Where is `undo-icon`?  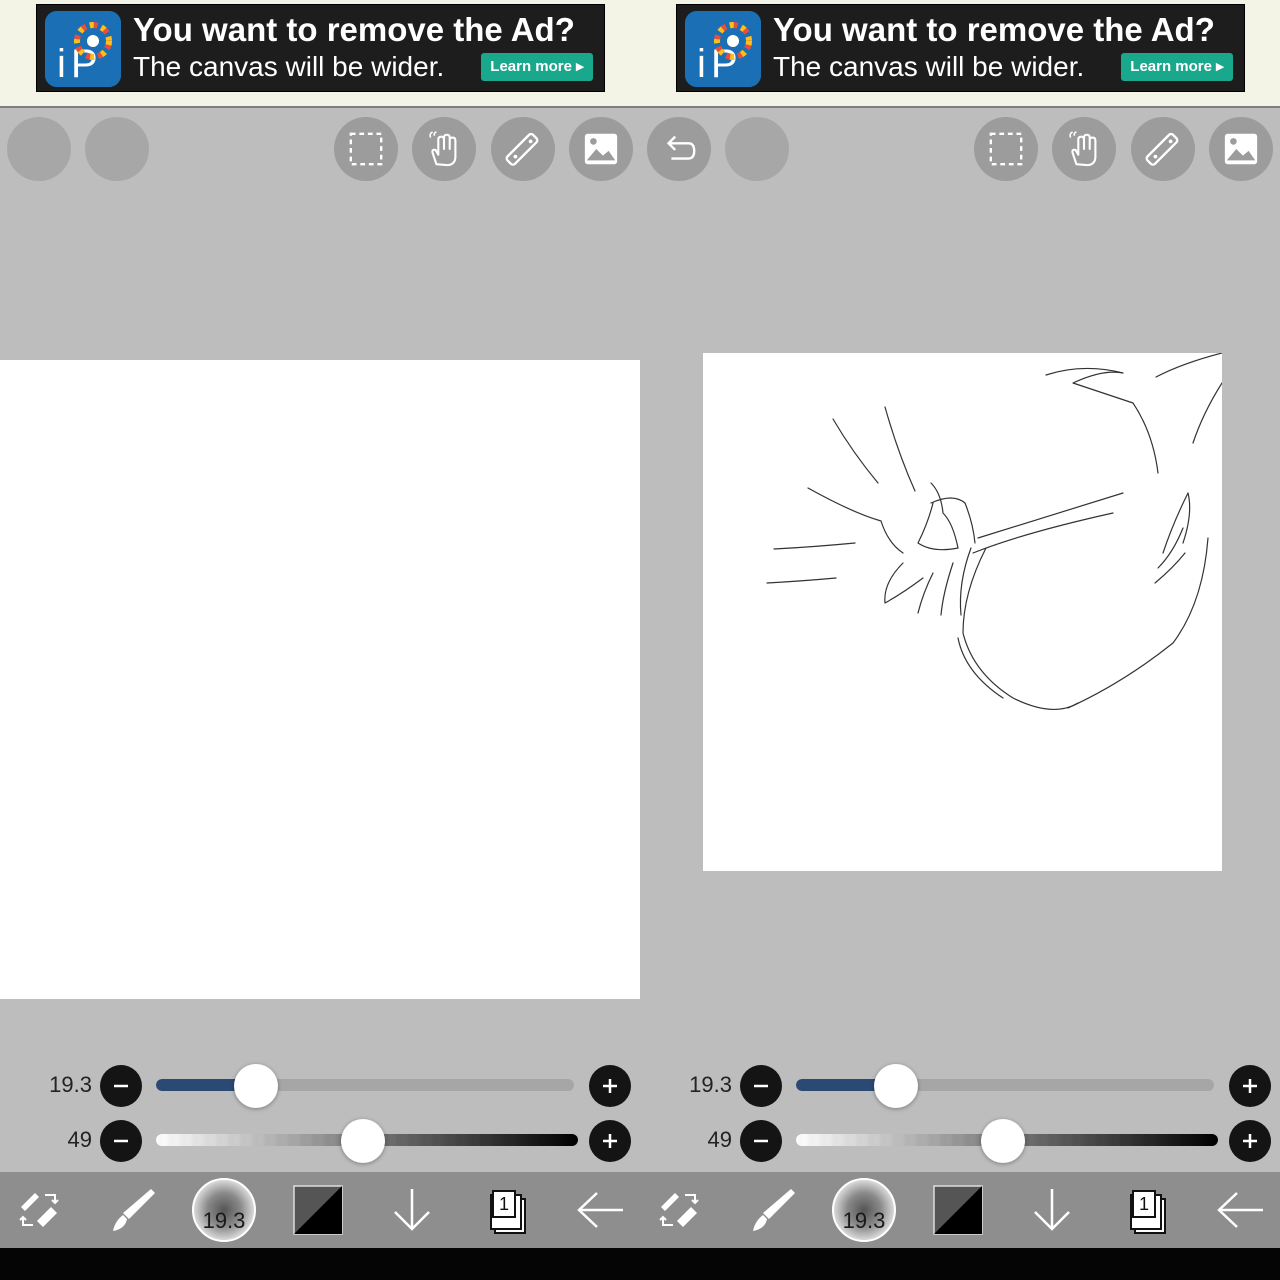 undo-icon is located at coordinates (679, 149).